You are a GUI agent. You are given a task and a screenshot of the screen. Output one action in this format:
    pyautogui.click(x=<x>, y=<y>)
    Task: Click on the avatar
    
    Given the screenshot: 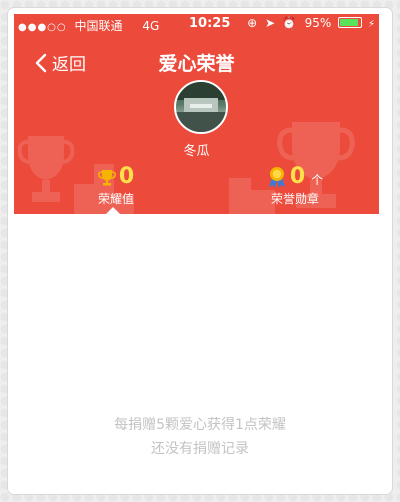 What is the action you would take?
    pyautogui.click(x=201, y=107)
    